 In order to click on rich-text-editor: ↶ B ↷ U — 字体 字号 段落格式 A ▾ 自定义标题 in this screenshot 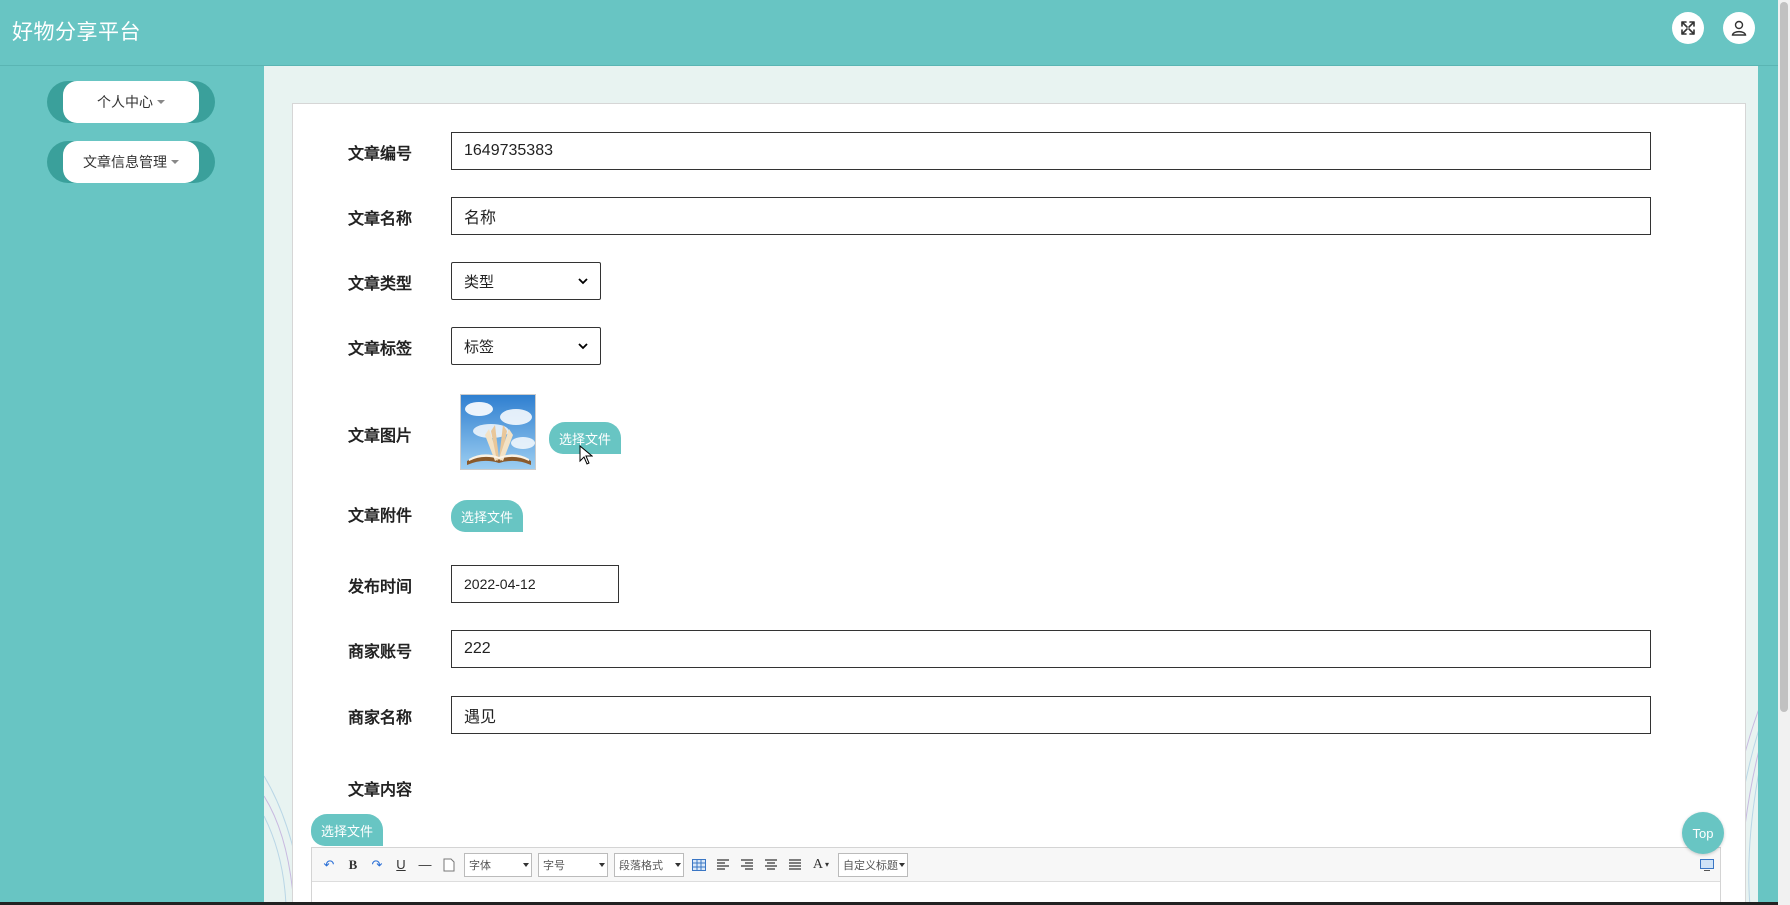, I will do `click(1016, 874)`.